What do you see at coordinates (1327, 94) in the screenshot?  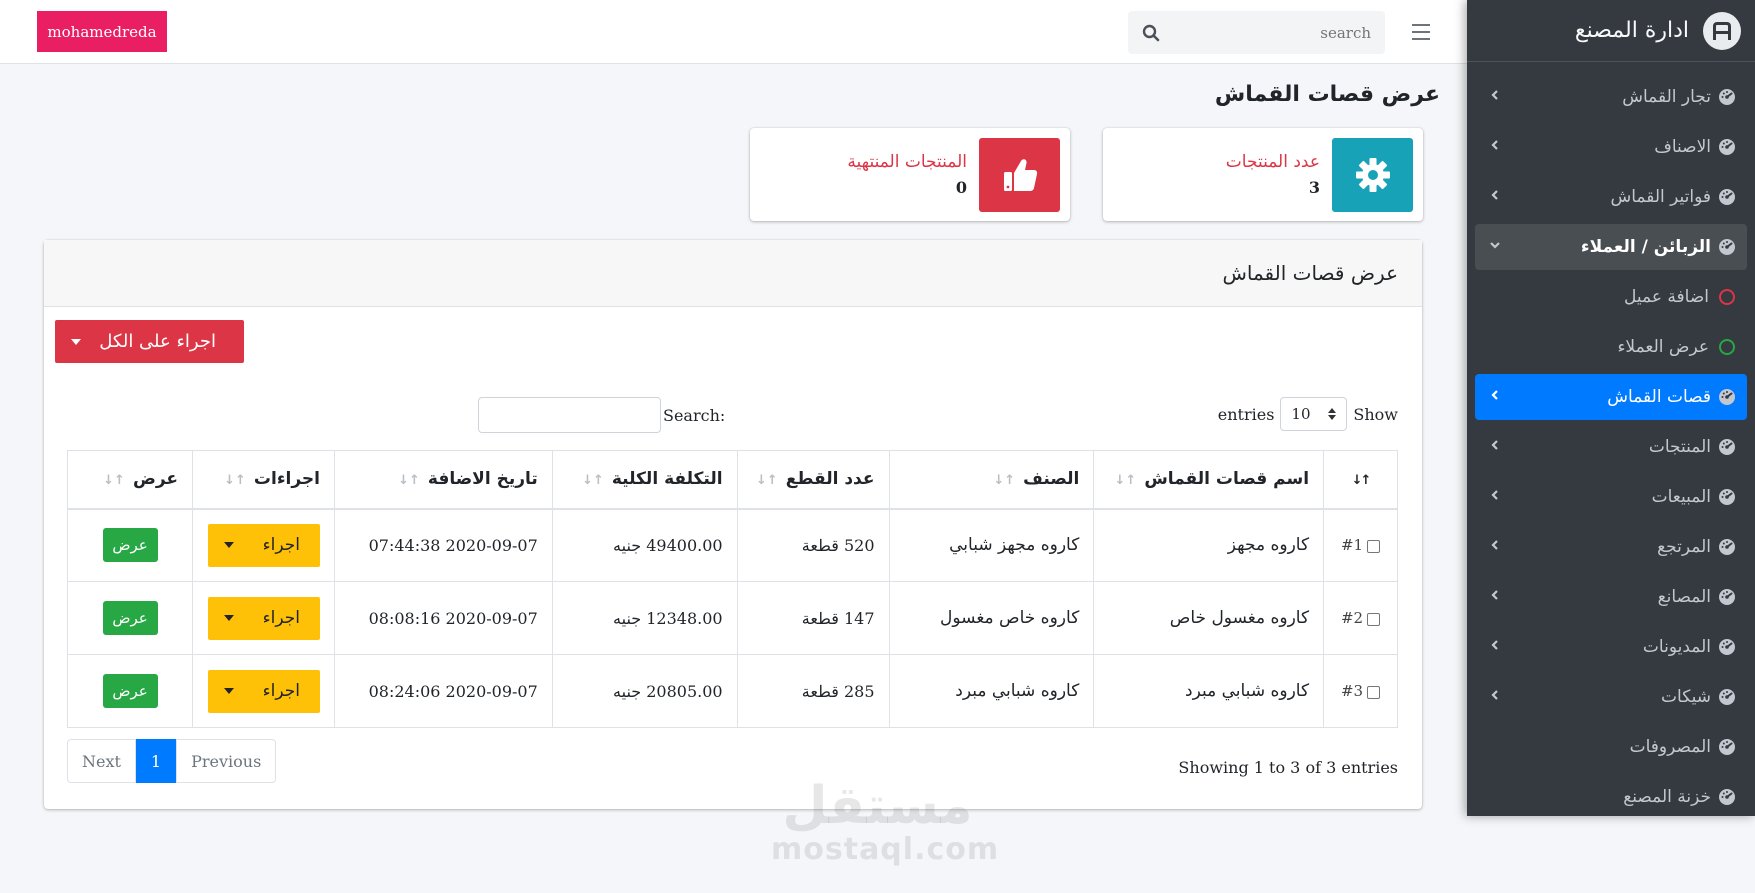 I see `page-title: عرض قصات القماش` at bounding box center [1327, 94].